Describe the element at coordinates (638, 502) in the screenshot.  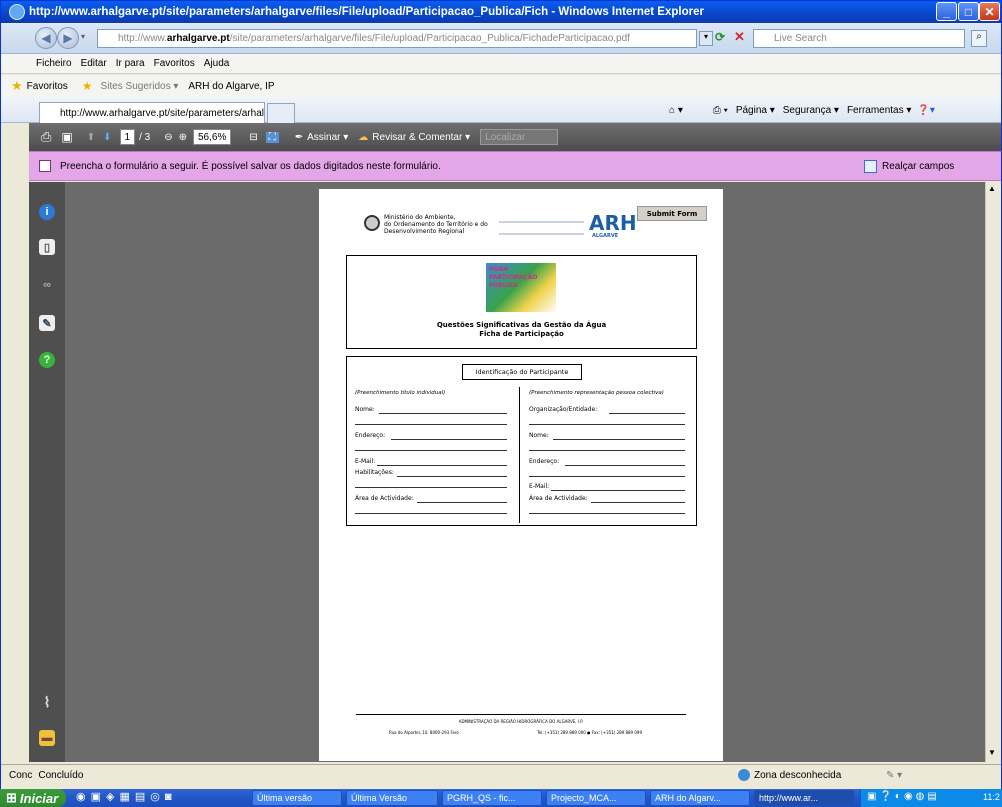
I see `right-activity-field` at that location.